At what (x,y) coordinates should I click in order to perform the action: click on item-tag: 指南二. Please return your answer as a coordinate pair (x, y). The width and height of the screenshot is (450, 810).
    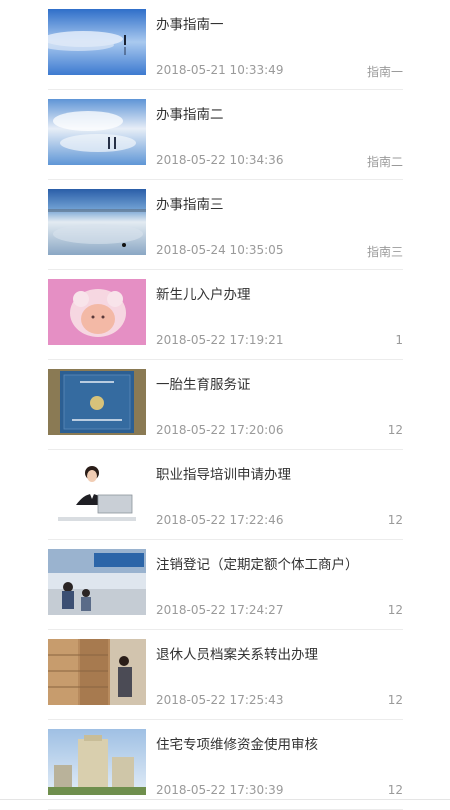
    Looking at the image, I should click on (384, 162).